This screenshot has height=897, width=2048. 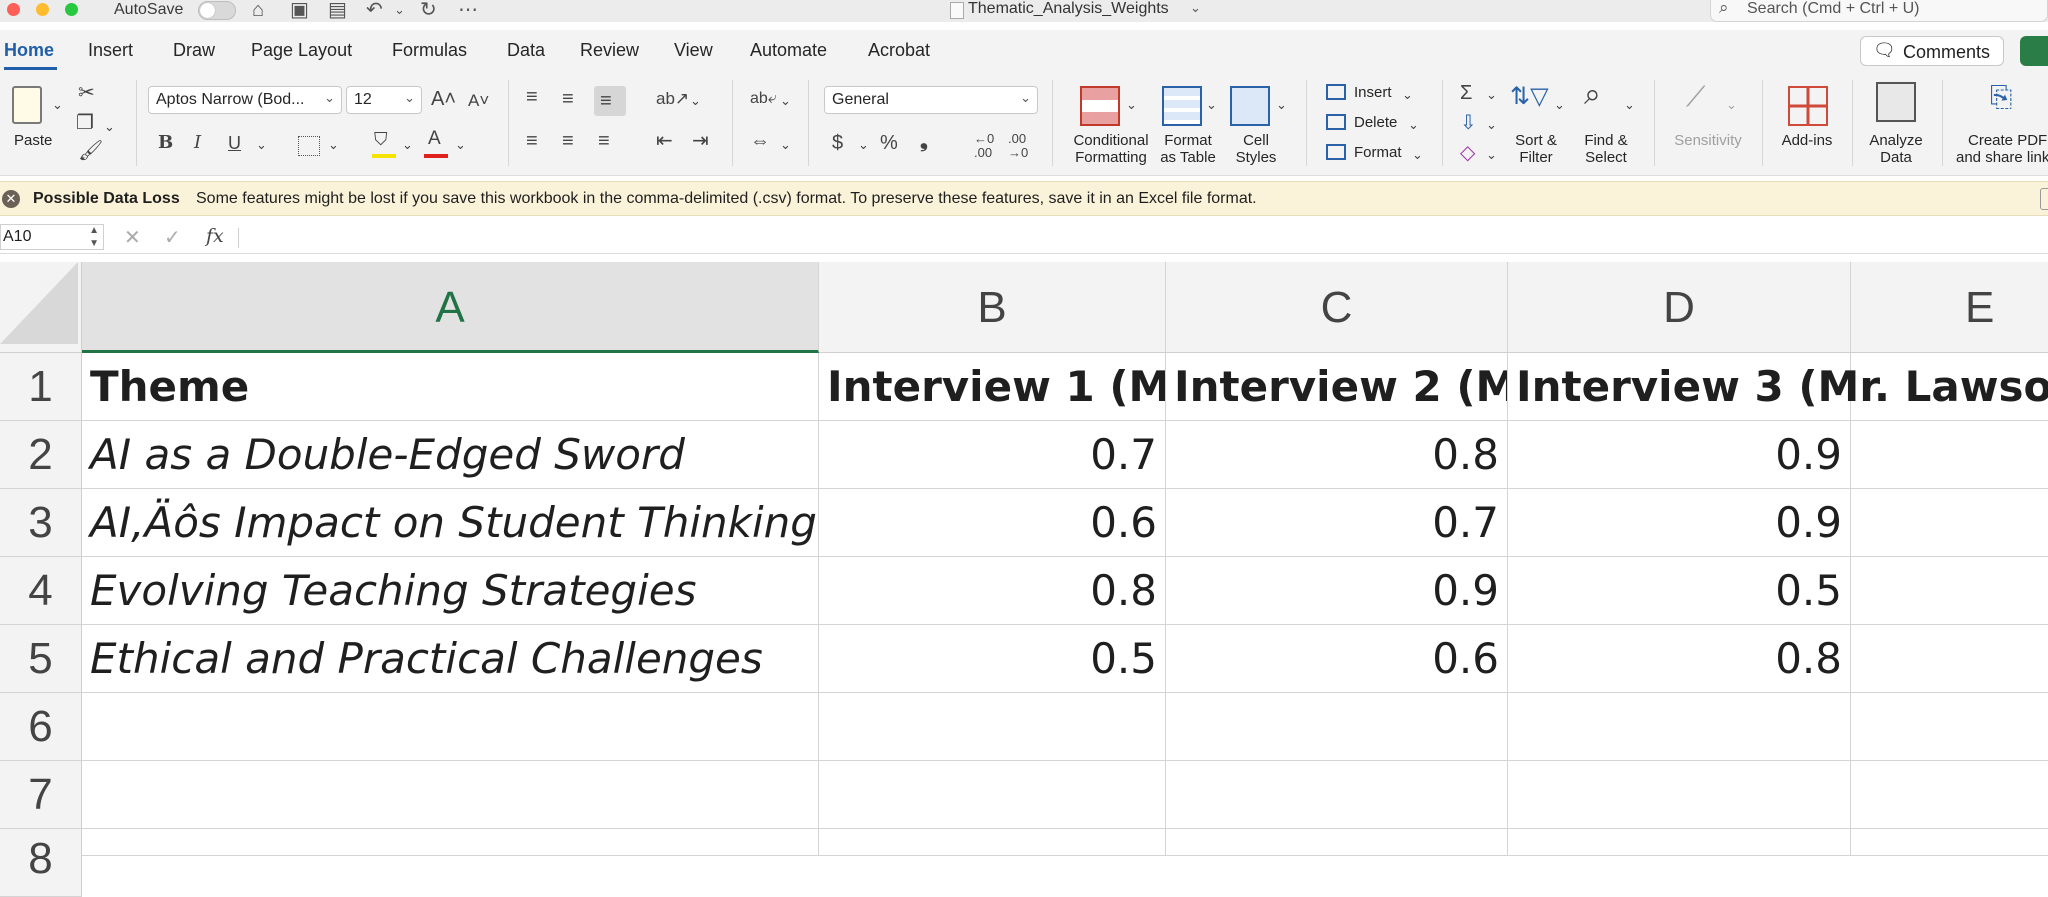 What do you see at coordinates (90, 151) in the screenshot?
I see `format-painter-icon: 🖌` at bounding box center [90, 151].